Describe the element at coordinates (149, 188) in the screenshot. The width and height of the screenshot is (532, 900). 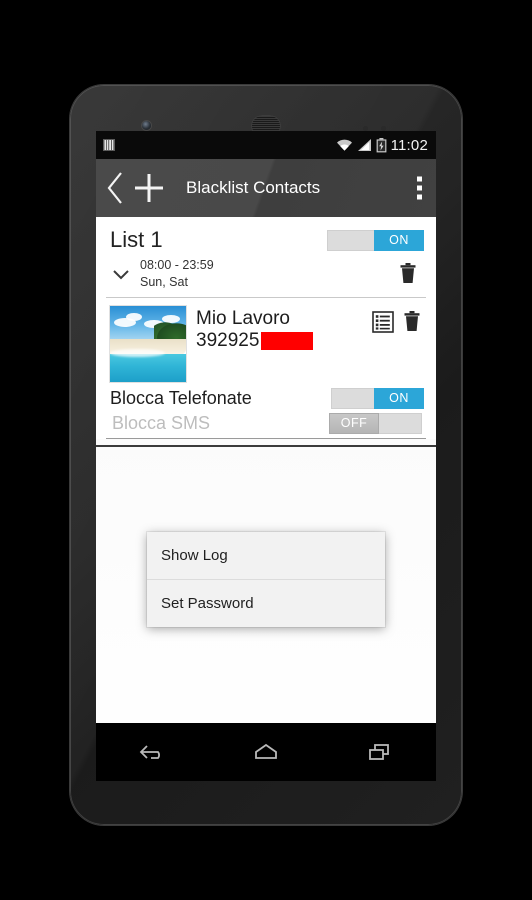
I see `plus-icon` at that location.